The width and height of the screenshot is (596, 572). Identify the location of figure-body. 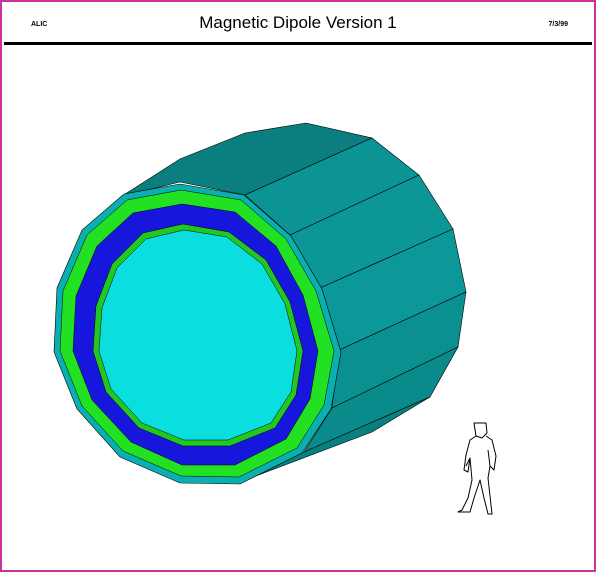
(477, 475).